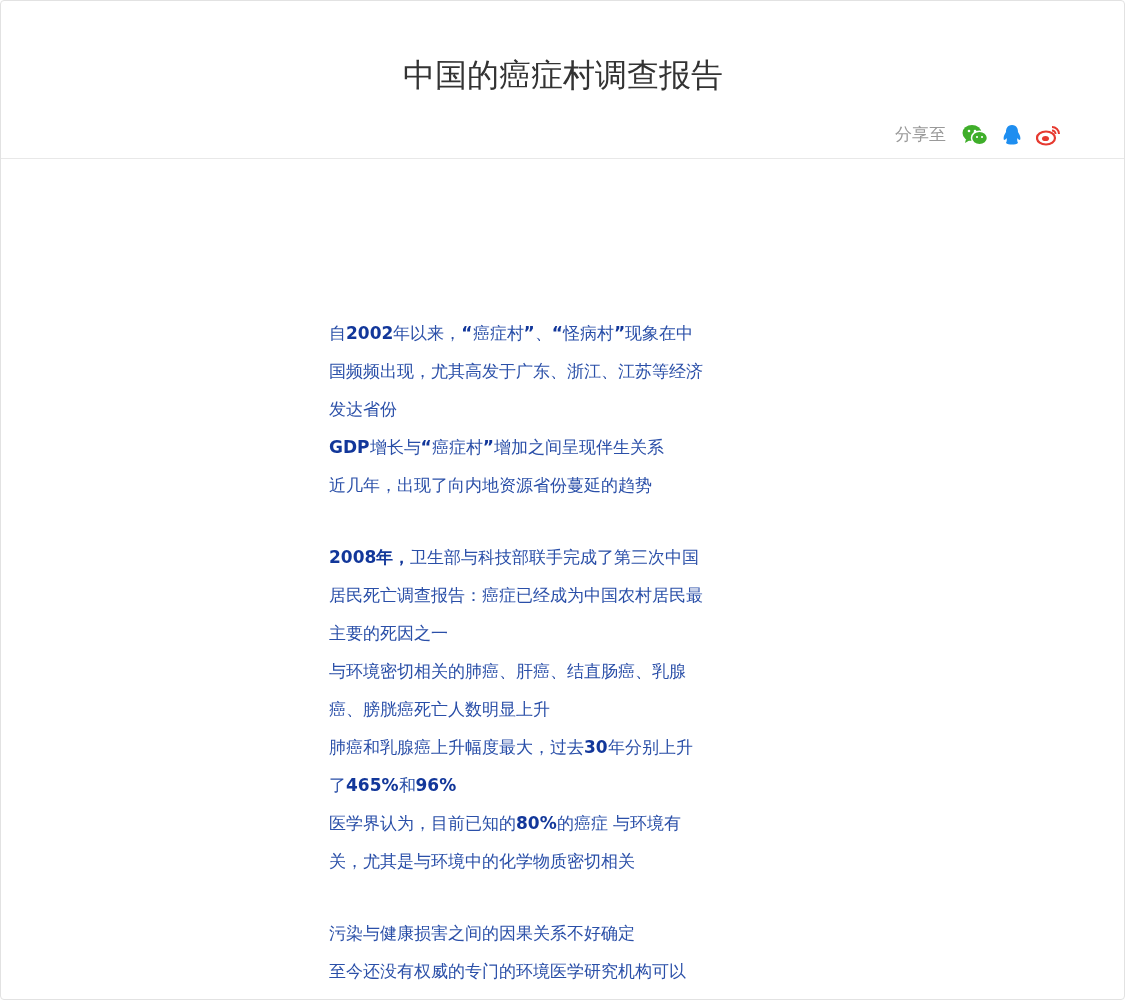 The height and width of the screenshot is (1000, 1125). What do you see at coordinates (562, 75) in the screenshot?
I see `article-title: 中国的癌症村调查报告` at bounding box center [562, 75].